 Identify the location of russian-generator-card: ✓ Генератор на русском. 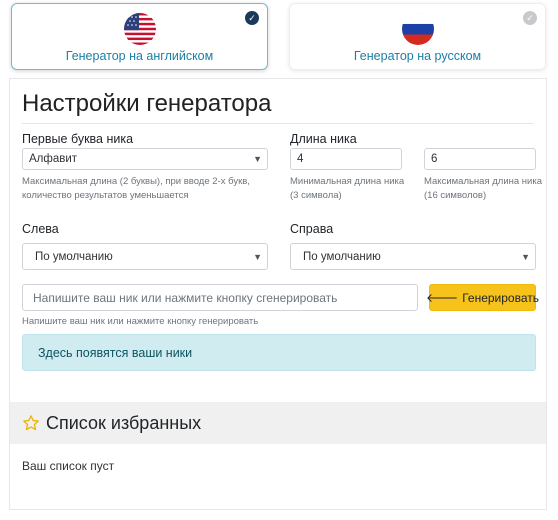
(417, 36).